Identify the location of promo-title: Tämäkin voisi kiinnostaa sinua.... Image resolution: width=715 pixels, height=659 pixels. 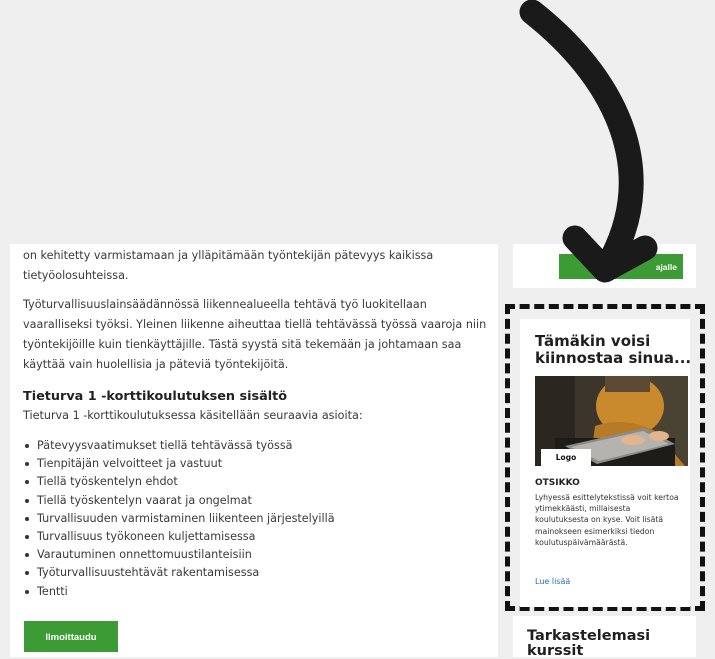
(613, 349).